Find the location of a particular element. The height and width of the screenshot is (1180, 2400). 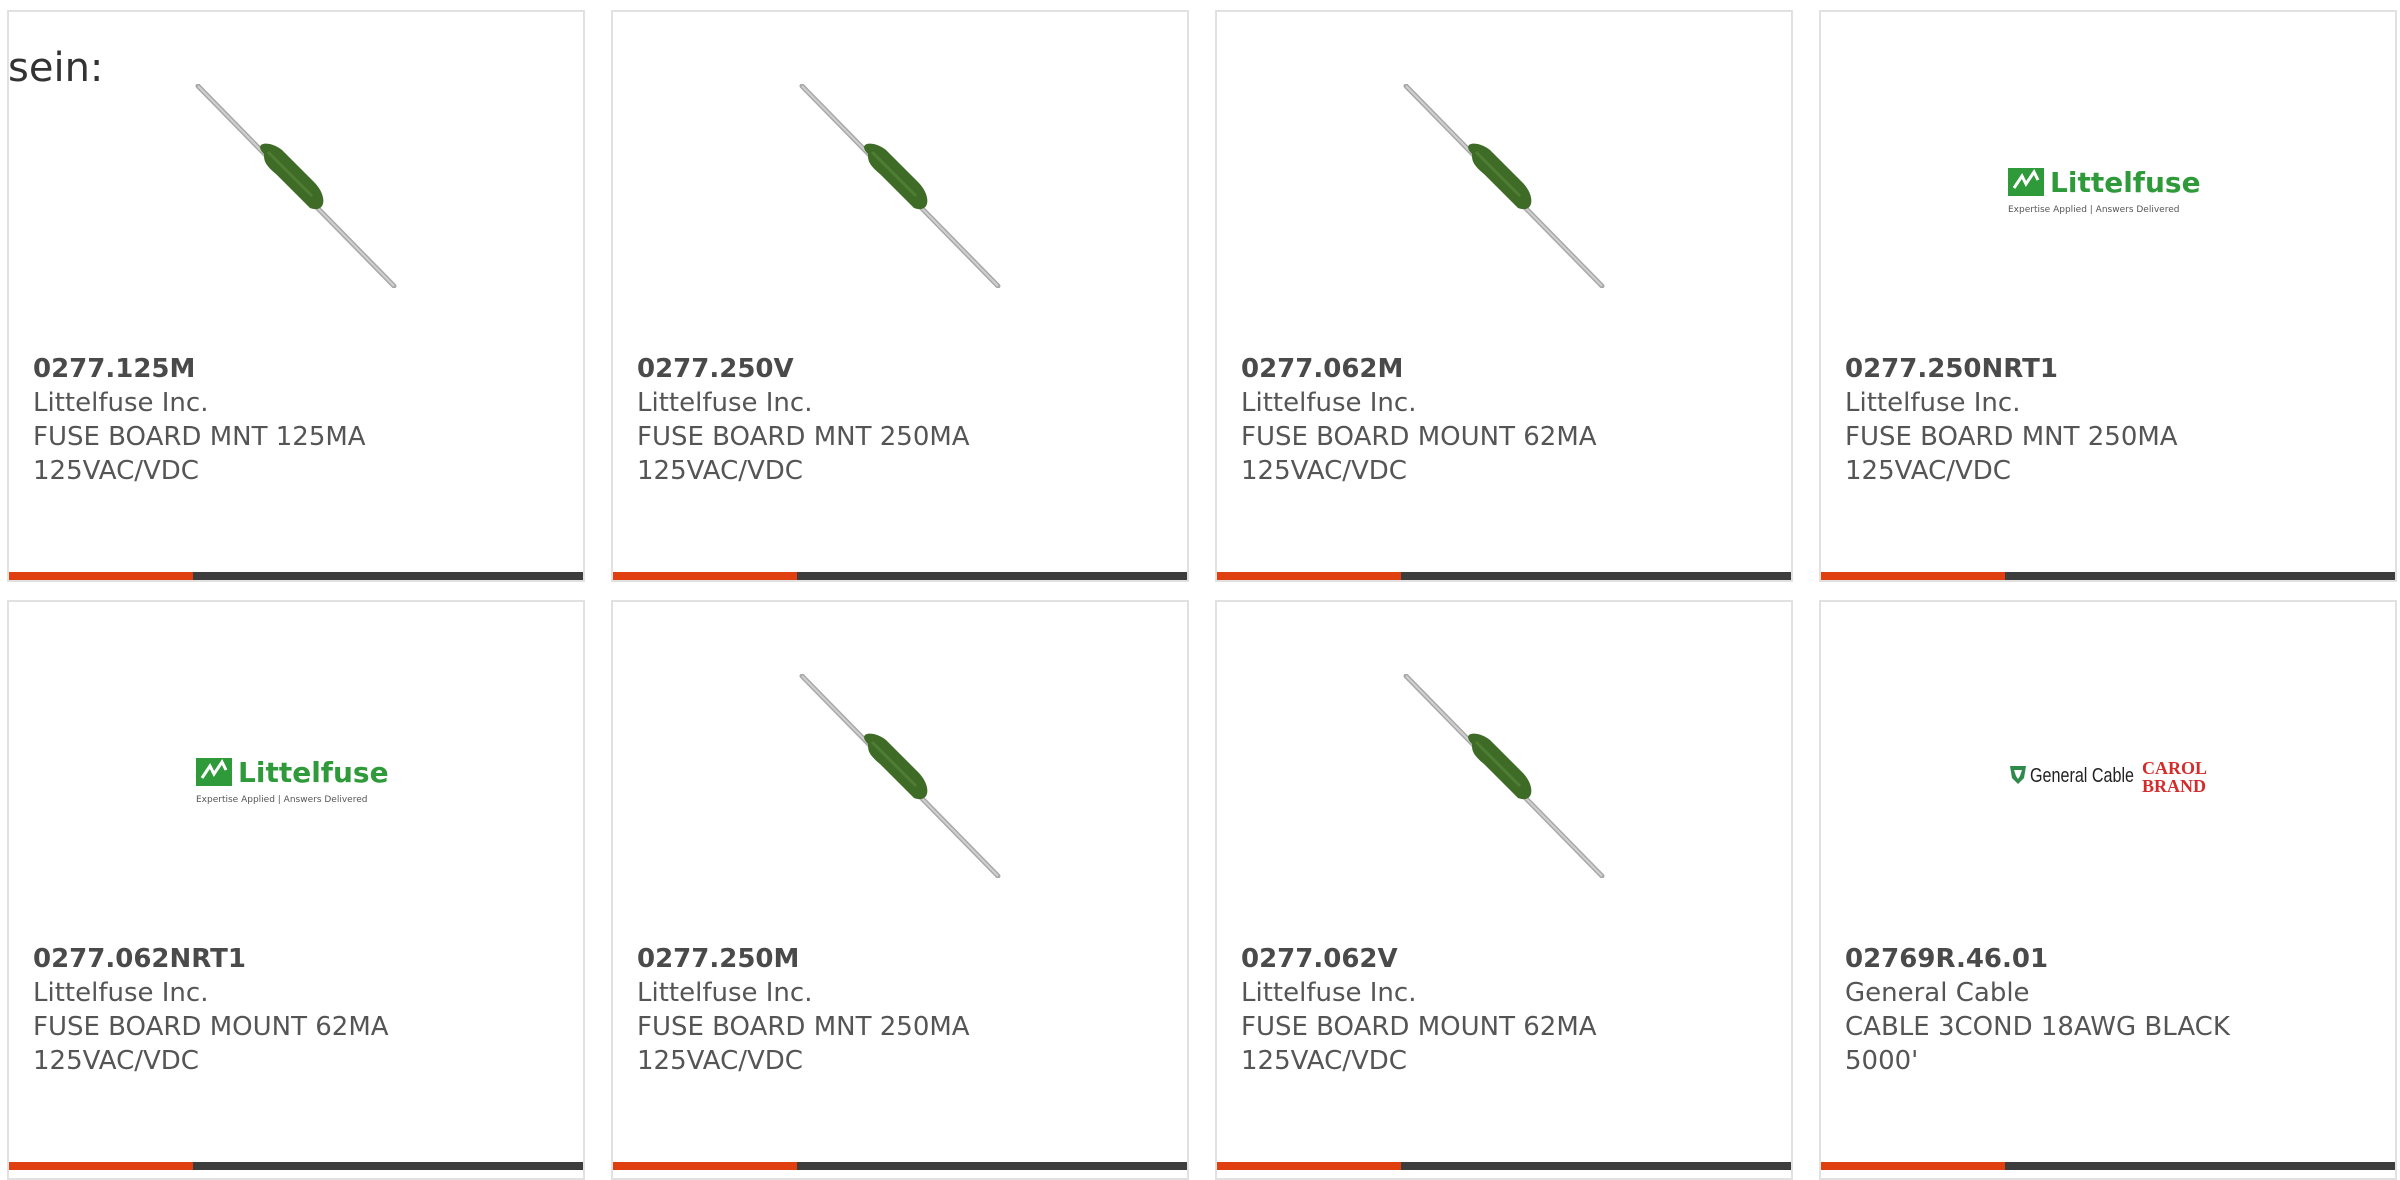

part-number: 0277.250M is located at coordinates (897, 959).